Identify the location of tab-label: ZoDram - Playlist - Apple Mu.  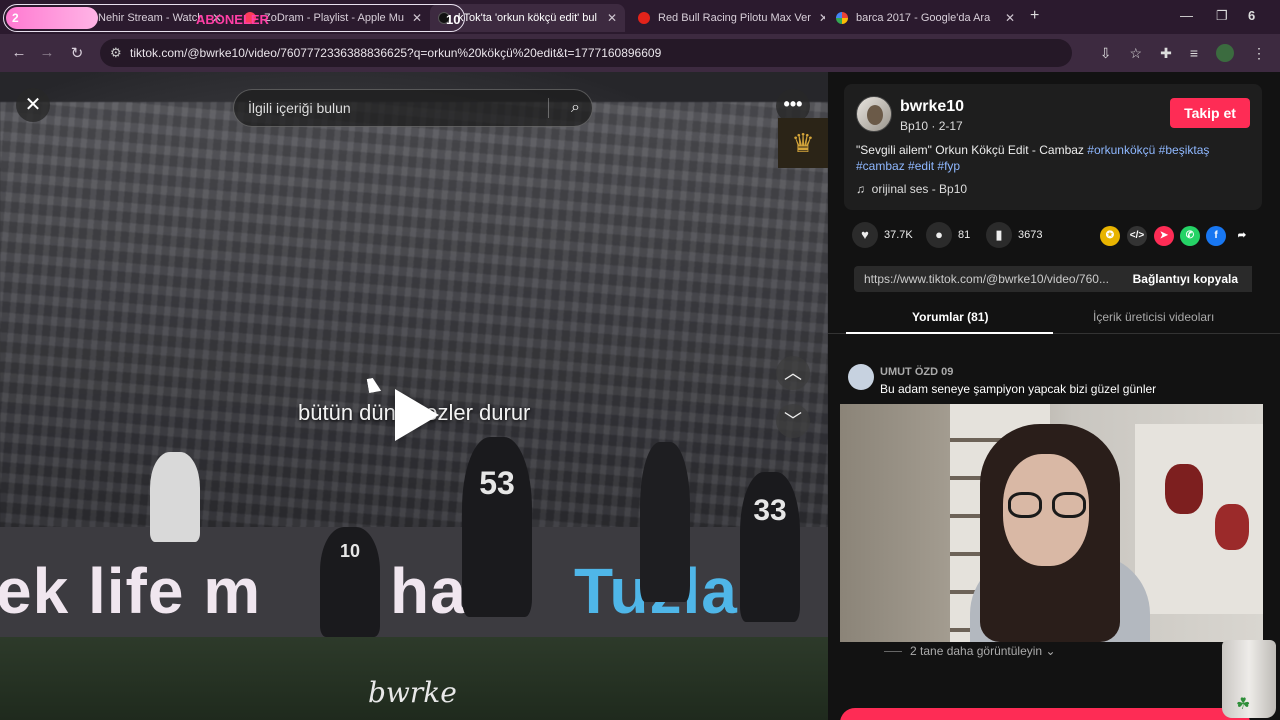
(334, 18).